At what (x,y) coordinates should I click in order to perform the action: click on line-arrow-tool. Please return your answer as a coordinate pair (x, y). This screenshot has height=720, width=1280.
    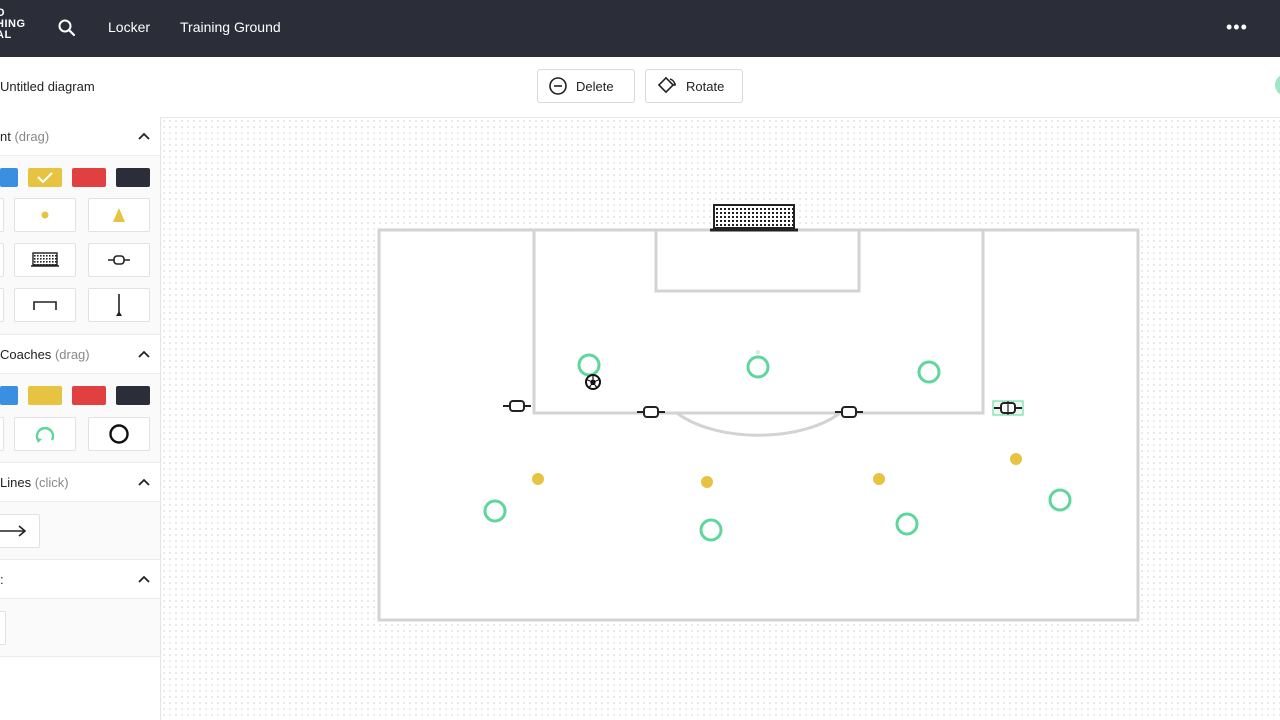
    Looking at the image, I should click on (20, 531).